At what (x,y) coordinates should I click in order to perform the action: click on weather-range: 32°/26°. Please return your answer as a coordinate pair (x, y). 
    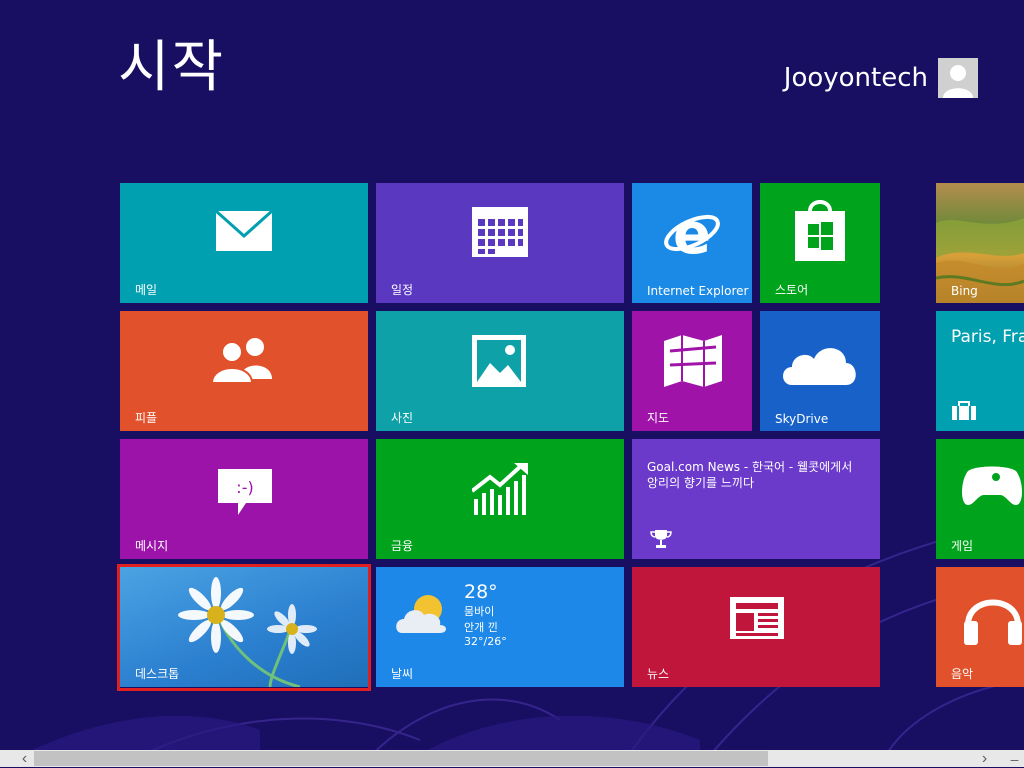
    Looking at the image, I should click on (485, 641).